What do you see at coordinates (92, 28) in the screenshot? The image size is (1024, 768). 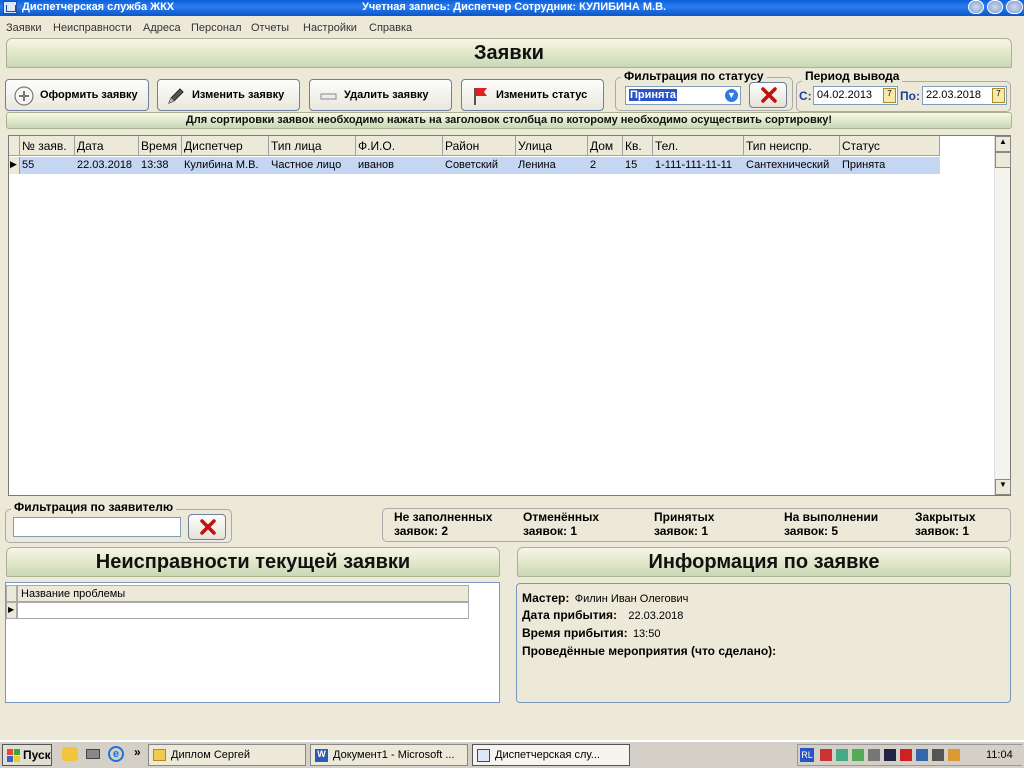 I see `menu-faults: Неисправности` at bounding box center [92, 28].